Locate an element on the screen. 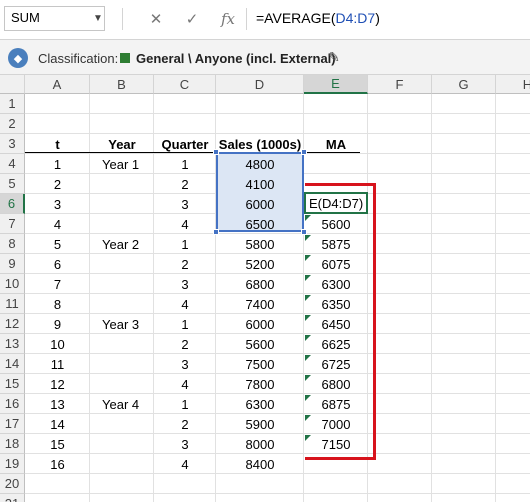 The height and width of the screenshot is (502, 530). row-header-1: 1 is located at coordinates (12, 104).